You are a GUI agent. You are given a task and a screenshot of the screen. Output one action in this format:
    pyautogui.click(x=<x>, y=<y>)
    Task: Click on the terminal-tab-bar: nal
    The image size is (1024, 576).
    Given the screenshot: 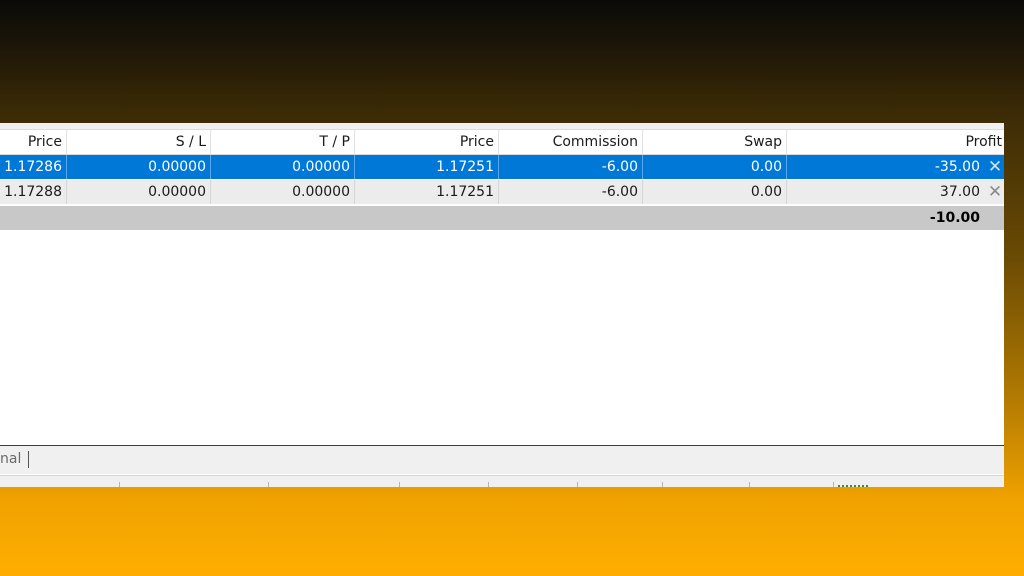 What is the action you would take?
    pyautogui.click(x=502, y=459)
    